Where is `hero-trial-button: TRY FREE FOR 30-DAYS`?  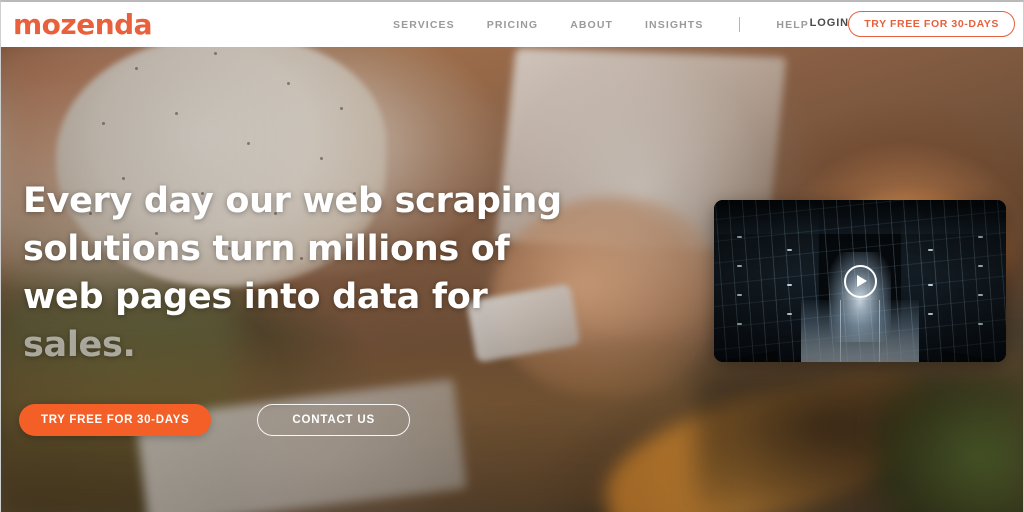
hero-trial-button: TRY FREE FOR 30-DAYS is located at coordinates (115, 420).